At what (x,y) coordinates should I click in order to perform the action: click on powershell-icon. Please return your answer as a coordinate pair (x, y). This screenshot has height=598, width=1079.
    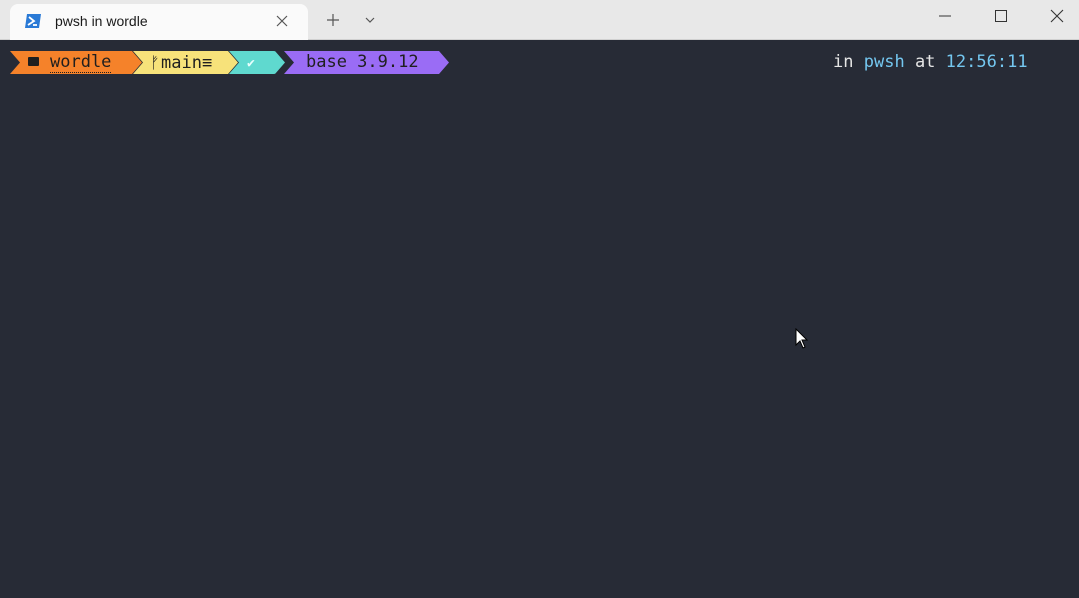
    Looking at the image, I should click on (33, 21).